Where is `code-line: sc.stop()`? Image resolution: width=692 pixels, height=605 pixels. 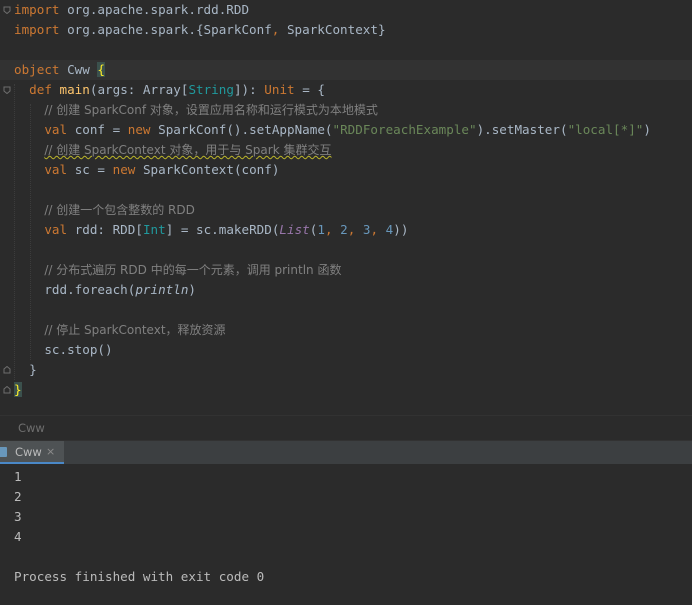
code-line: sc.stop() is located at coordinates (353, 350).